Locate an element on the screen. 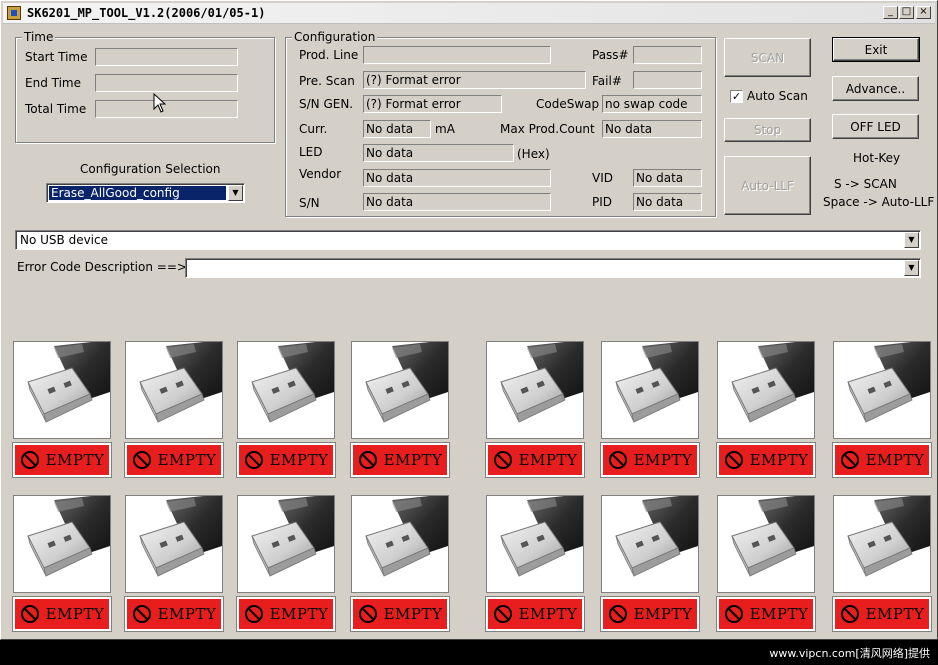 Image resolution: width=938 pixels, height=665 pixels. advance-button: Advance.. is located at coordinates (875, 88).